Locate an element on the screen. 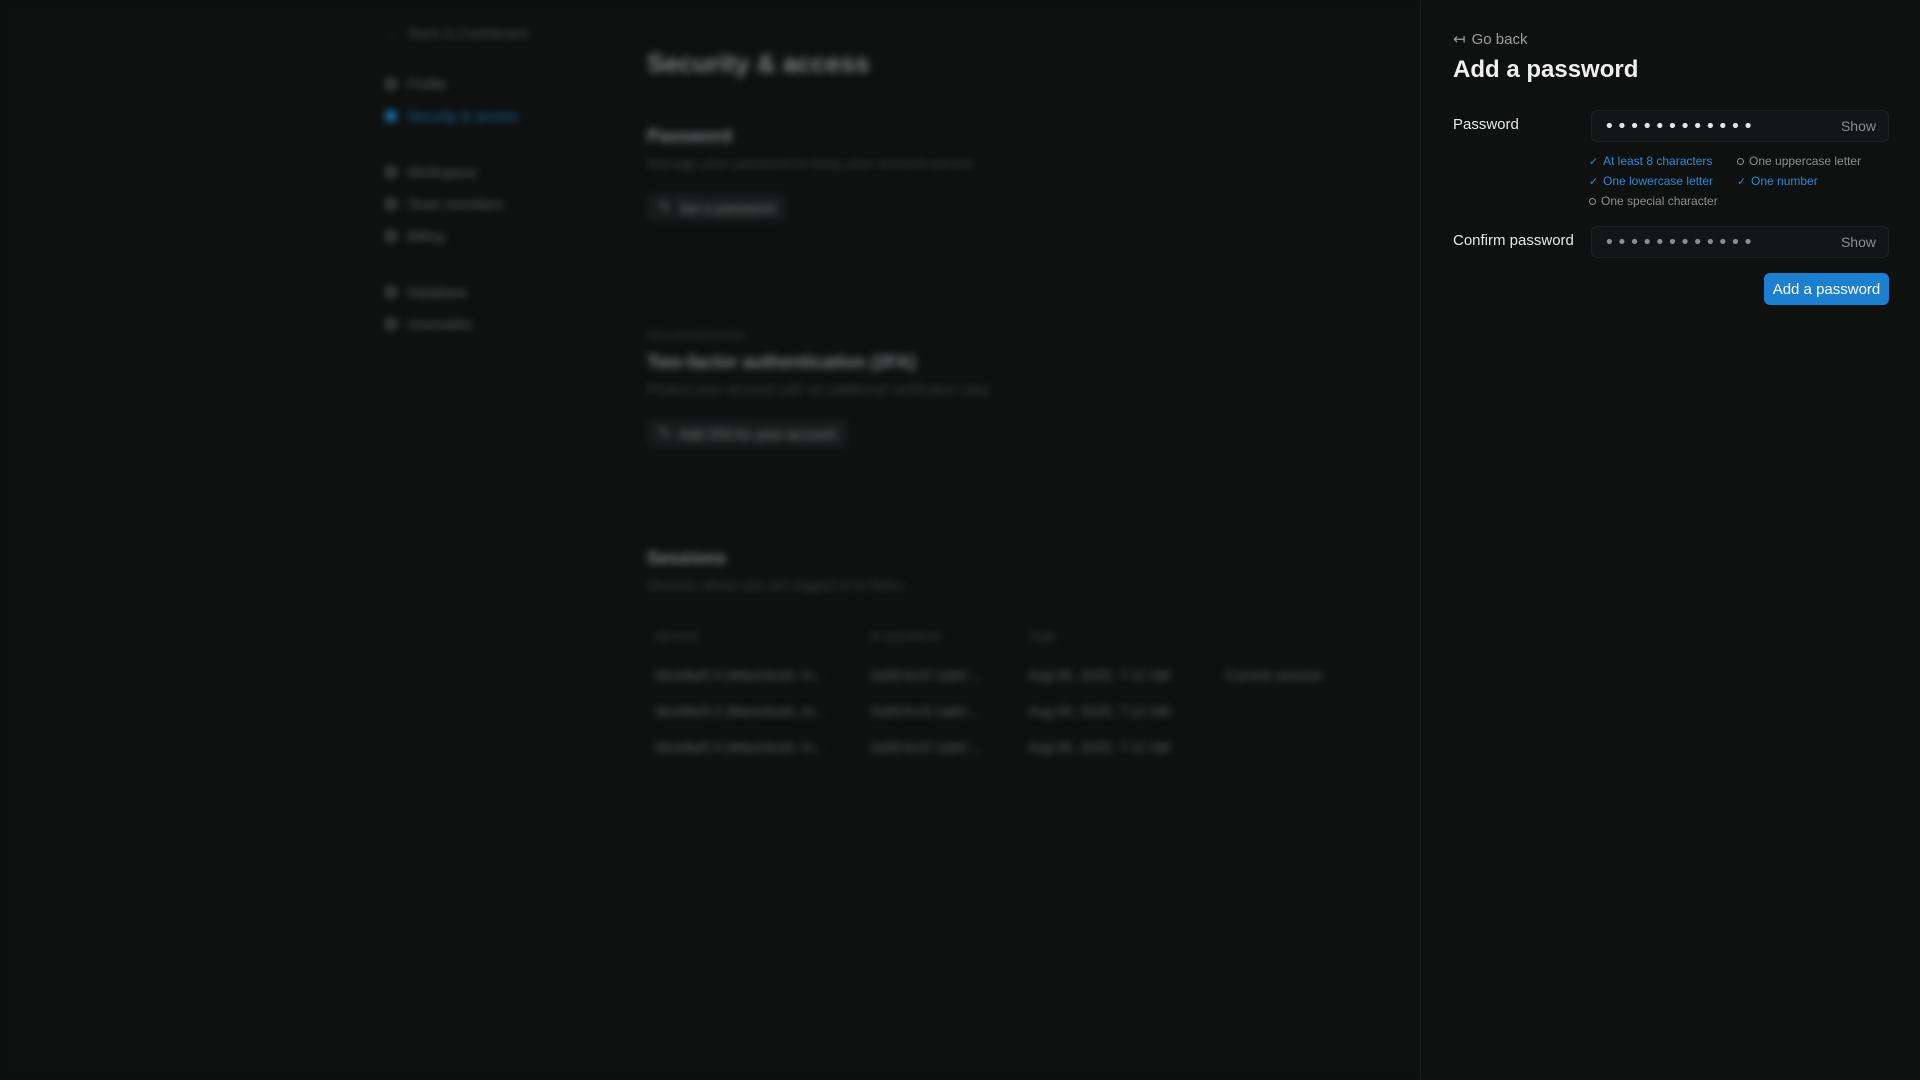 The height and width of the screenshot is (1080, 1920). back-to-dashboard-link: ← Back to Dashboard is located at coordinates (457, 33).